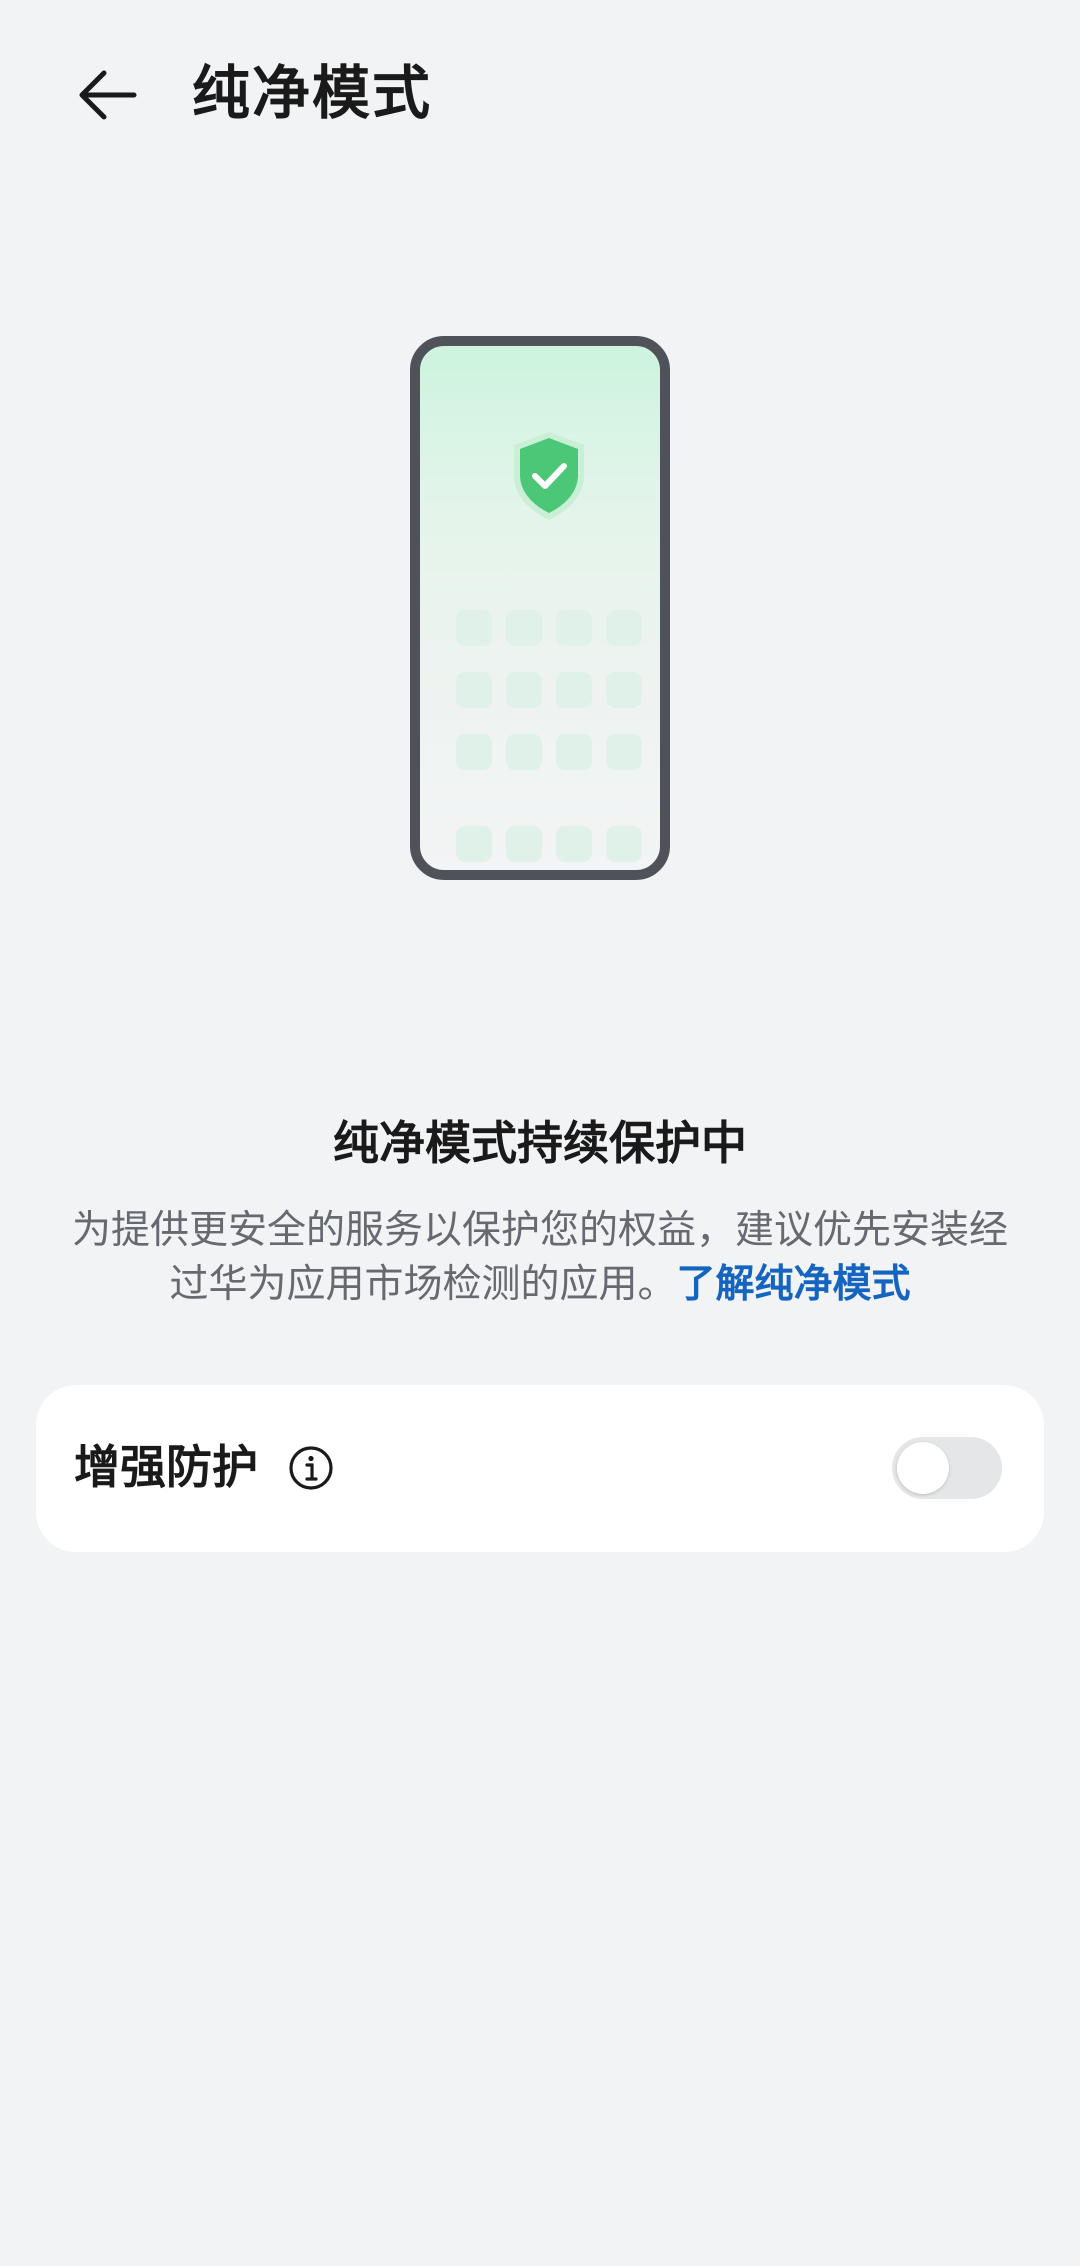 Image resolution: width=1080 pixels, height=2266 pixels. I want to click on phone-illustration, so click(540, 608).